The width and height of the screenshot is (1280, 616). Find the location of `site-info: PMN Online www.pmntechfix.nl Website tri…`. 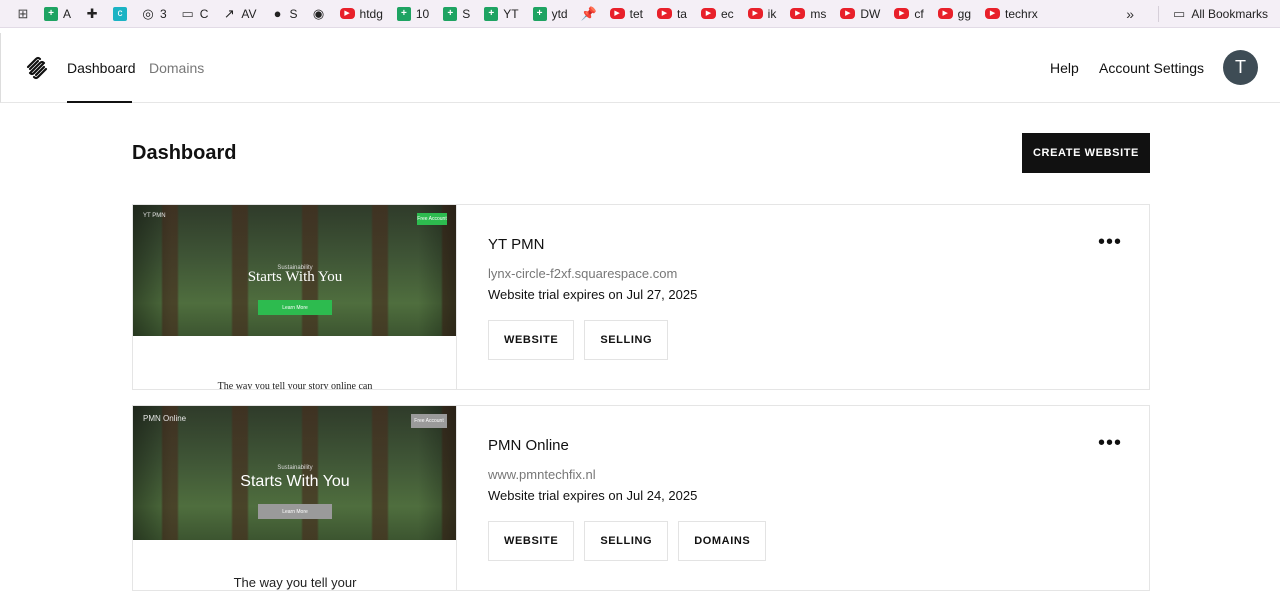

site-info: PMN Online www.pmntechfix.nl Website tri… is located at coordinates (592, 470).